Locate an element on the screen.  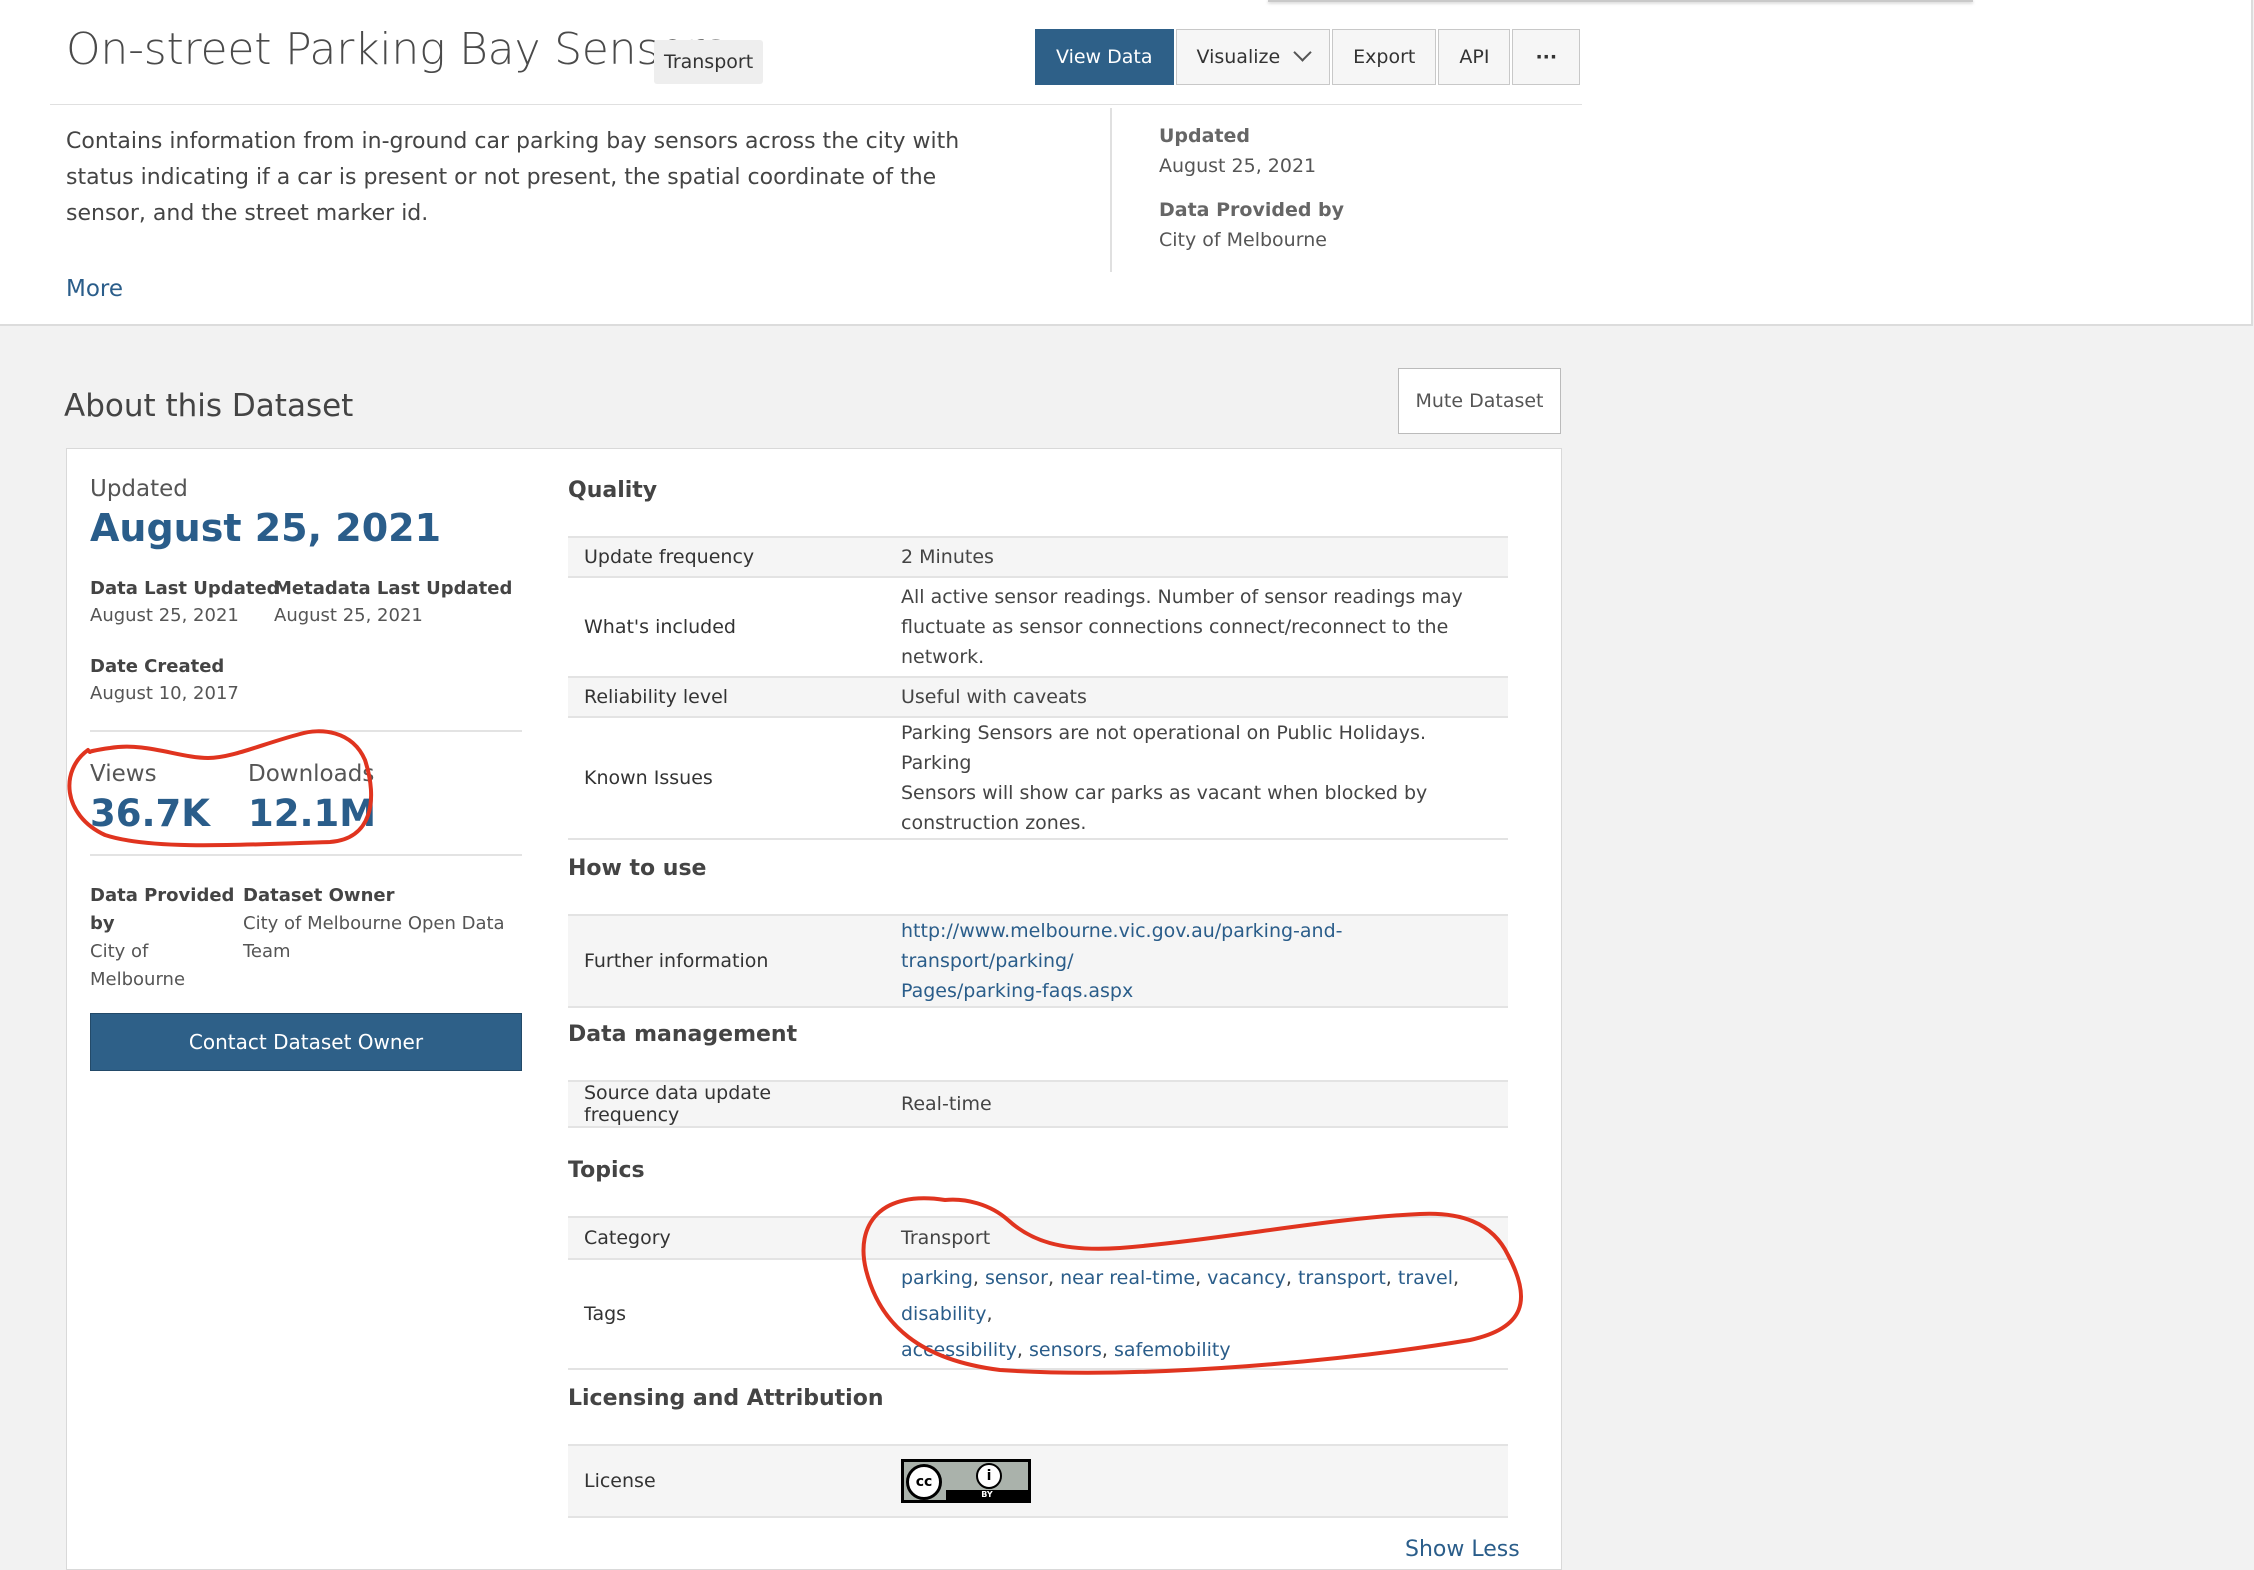
table-row: Source data update frequency Real-time is located at coordinates (1038, 1104).